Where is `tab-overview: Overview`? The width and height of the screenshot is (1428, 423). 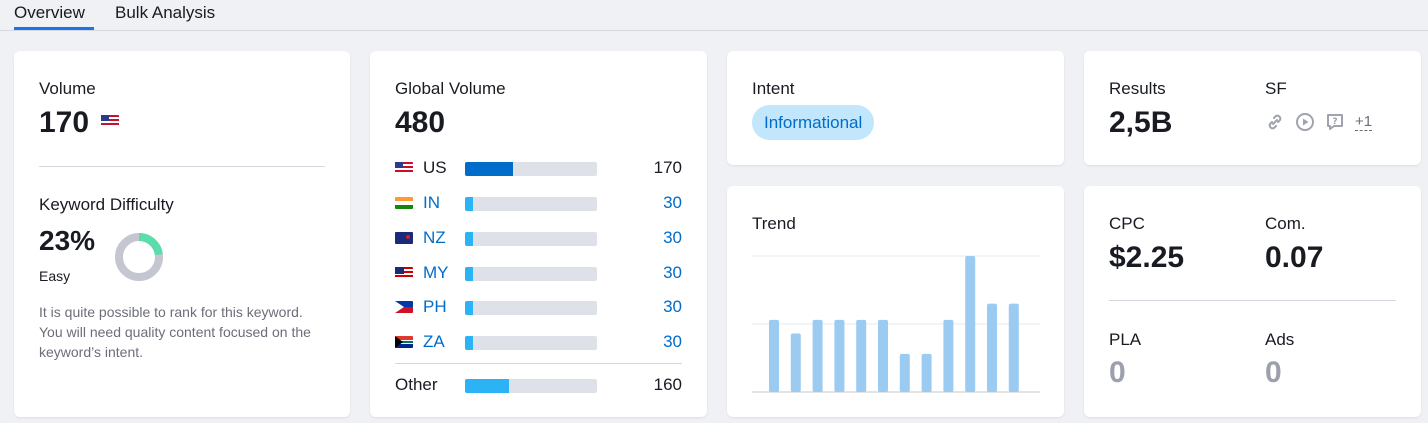 tab-overview: Overview is located at coordinates (49, 13).